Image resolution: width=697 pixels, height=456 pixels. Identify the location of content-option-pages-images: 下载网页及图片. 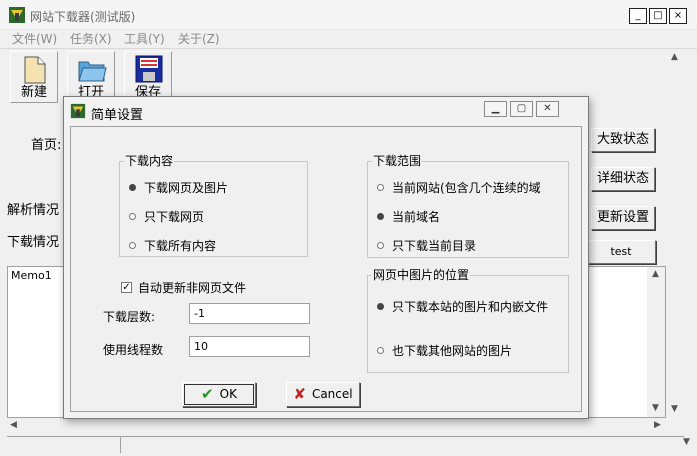
(178, 187).